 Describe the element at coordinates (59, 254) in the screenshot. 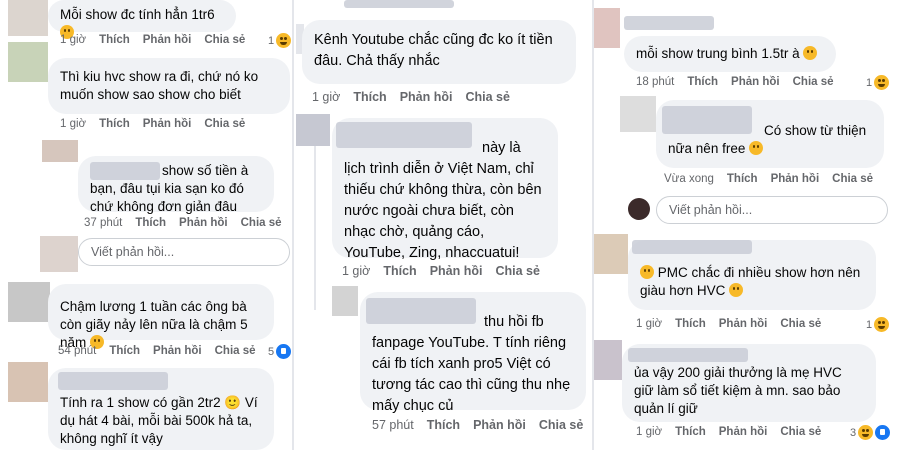

I see `my-avatar` at that location.